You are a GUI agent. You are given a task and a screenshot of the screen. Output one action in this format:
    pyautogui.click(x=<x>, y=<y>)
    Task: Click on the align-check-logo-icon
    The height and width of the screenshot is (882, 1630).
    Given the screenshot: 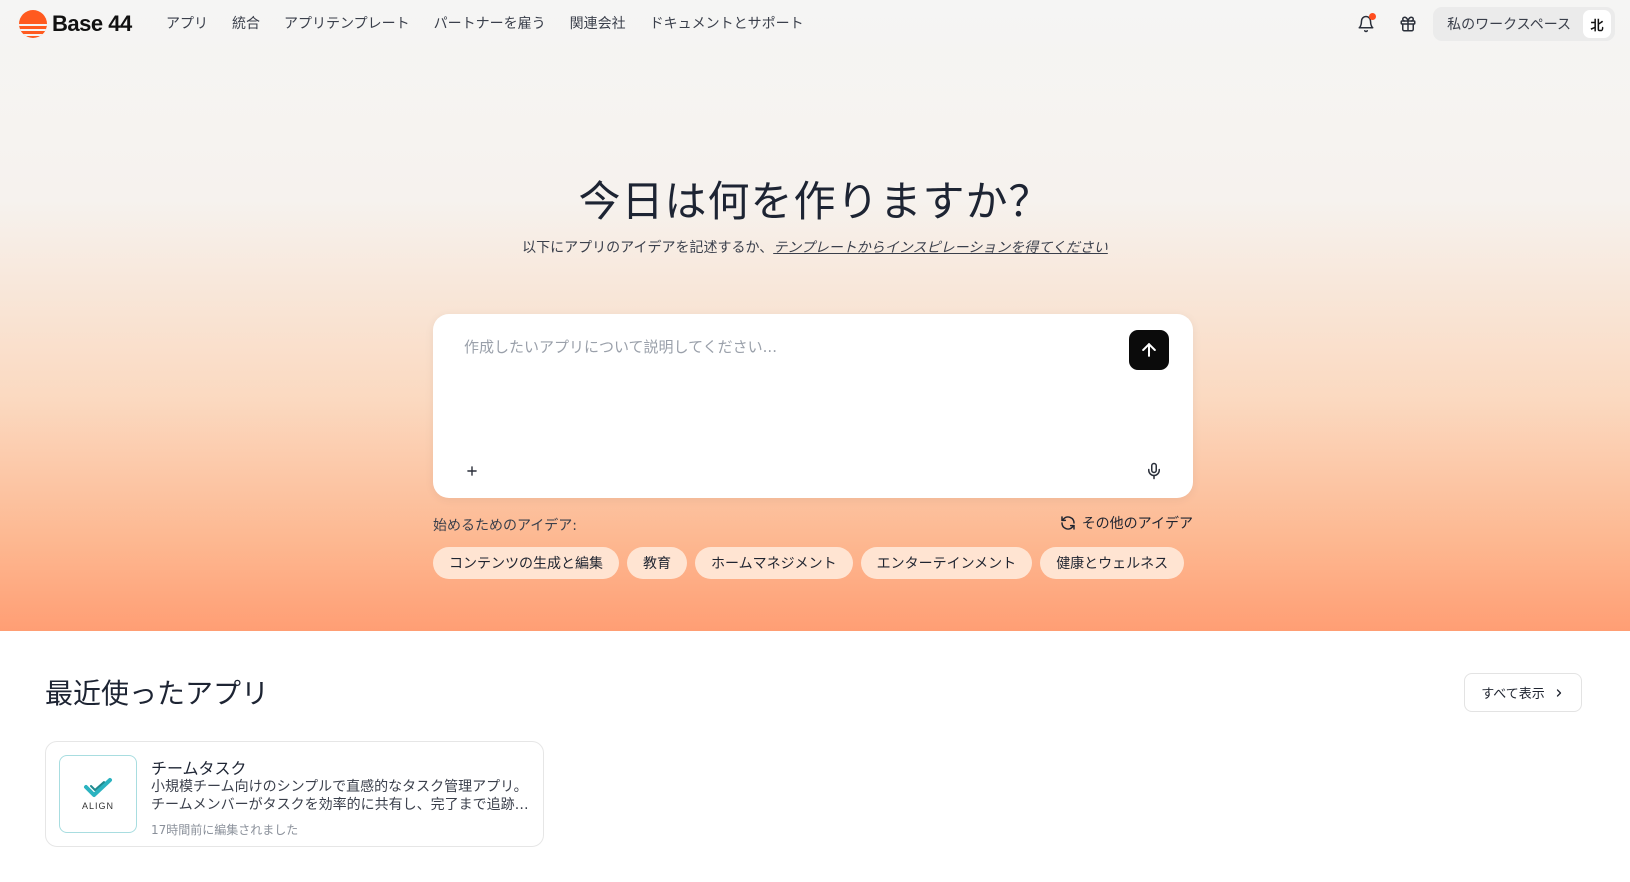 What is the action you would take?
    pyautogui.click(x=98, y=787)
    